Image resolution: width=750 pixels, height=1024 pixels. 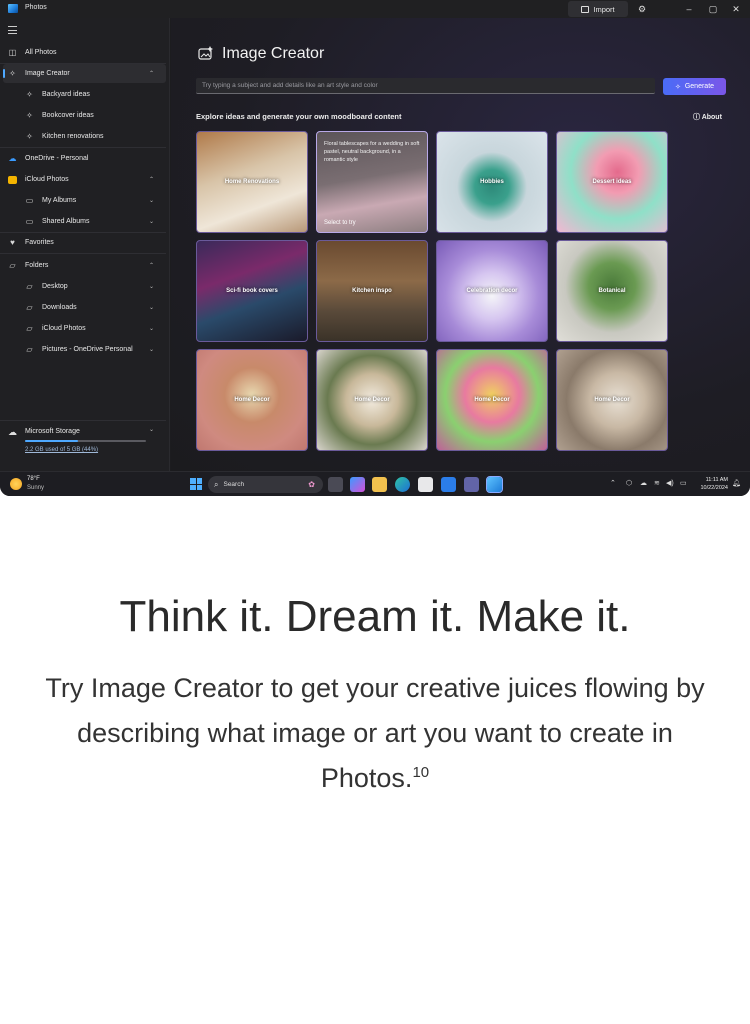 What do you see at coordinates (689, 9) in the screenshot?
I see `minimize-button: –` at bounding box center [689, 9].